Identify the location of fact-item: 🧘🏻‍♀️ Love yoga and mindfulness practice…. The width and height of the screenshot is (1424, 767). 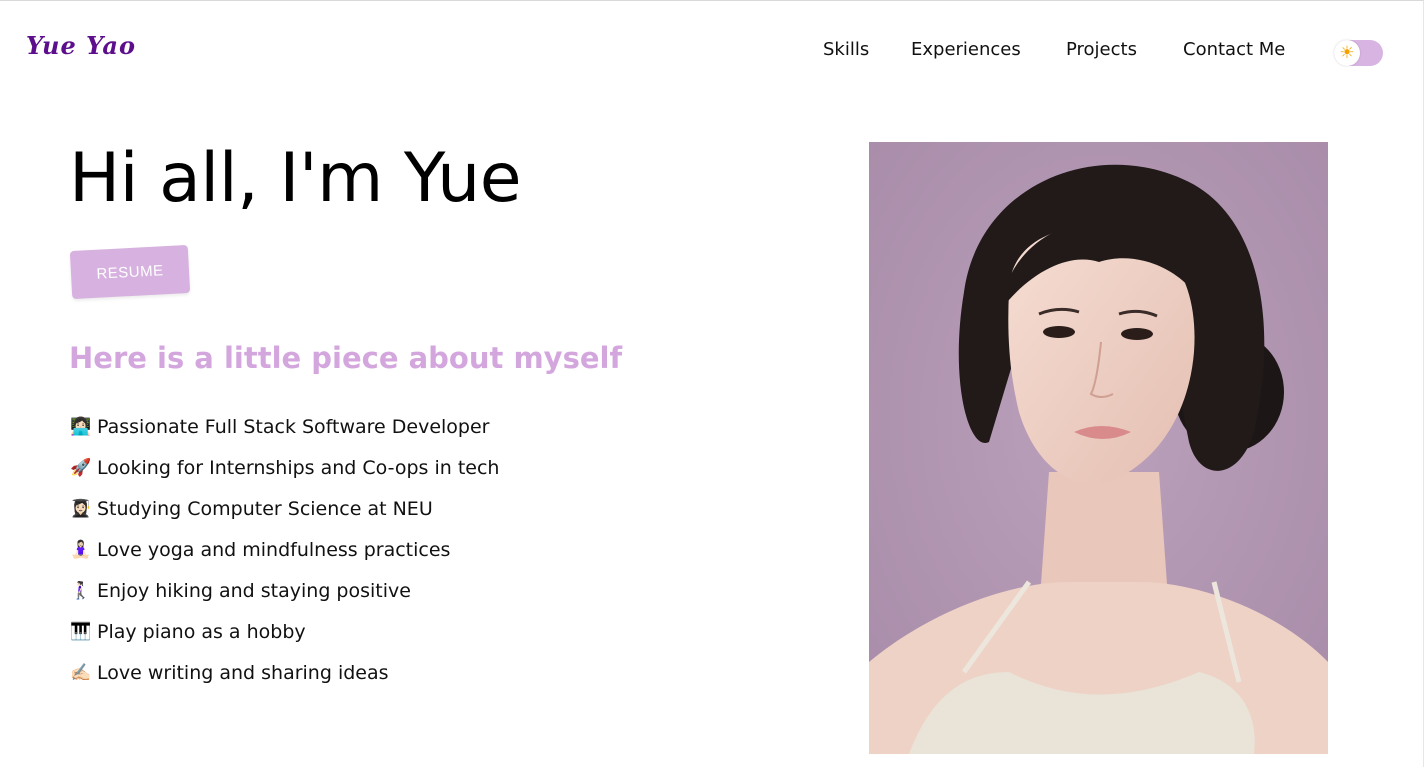
(284, 549).